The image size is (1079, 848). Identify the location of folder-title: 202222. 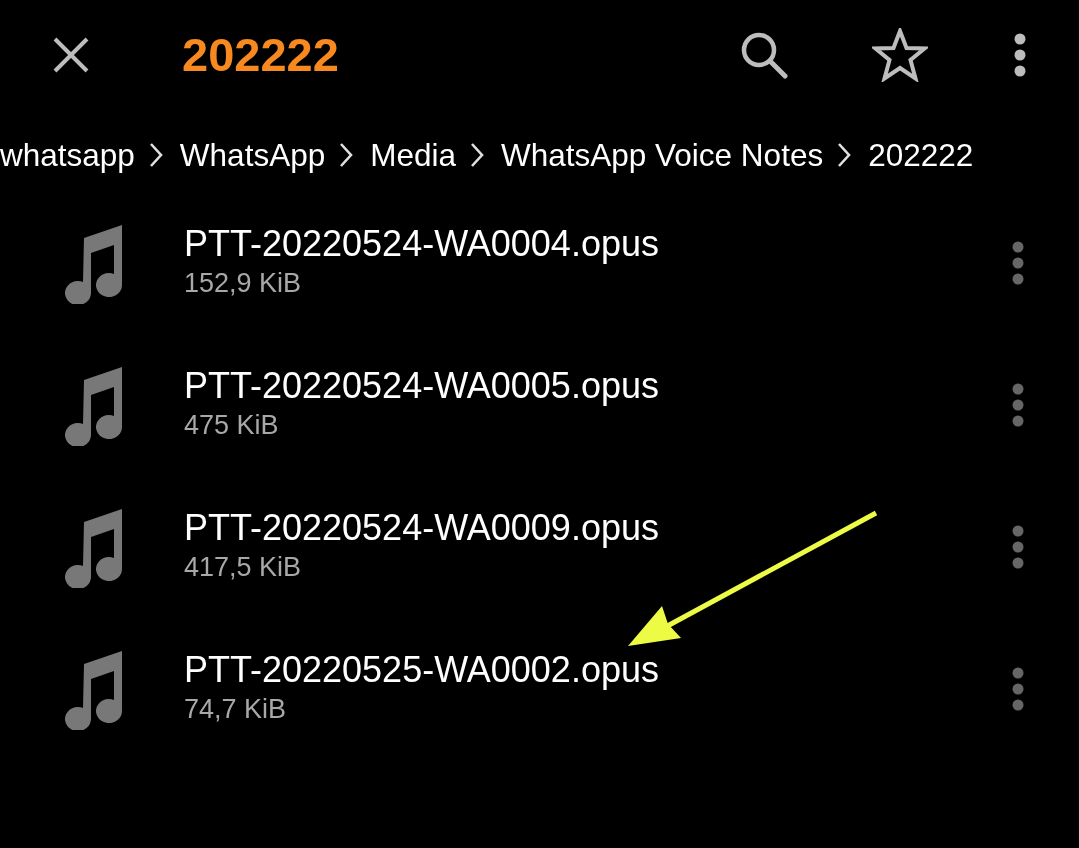
(260, 55).